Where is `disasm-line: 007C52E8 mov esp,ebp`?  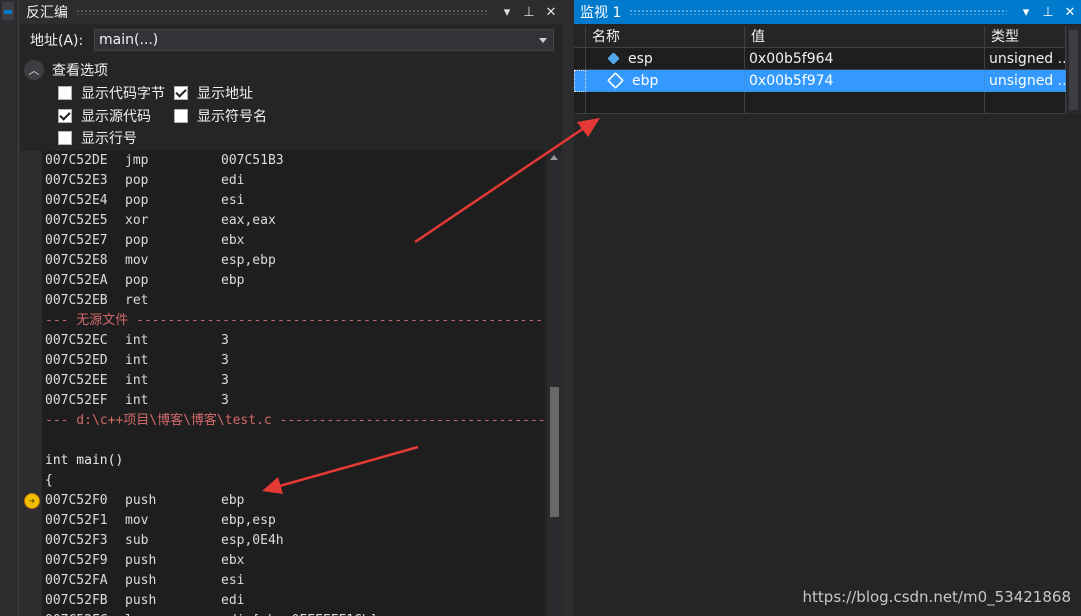
disasm-line: 007C52E8 mov esp,ebp is located at coordinates (160, 261).